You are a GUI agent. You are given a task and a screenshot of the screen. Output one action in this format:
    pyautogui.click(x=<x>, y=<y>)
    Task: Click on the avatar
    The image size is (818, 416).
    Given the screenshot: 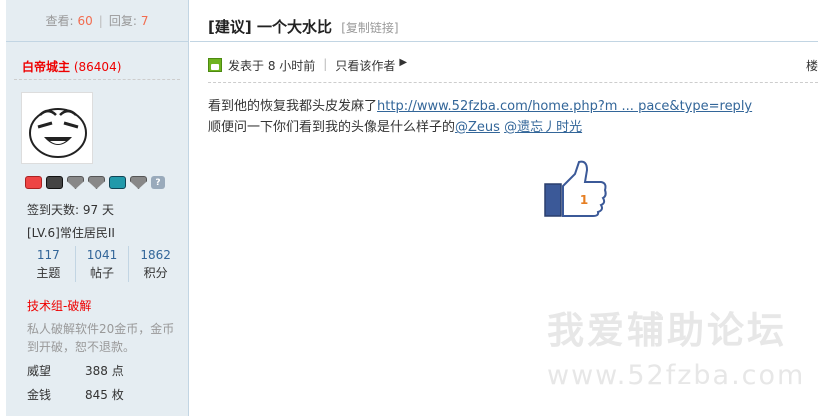 What is the action you would take?
    pyautogui.click(x=57, y=128)
    